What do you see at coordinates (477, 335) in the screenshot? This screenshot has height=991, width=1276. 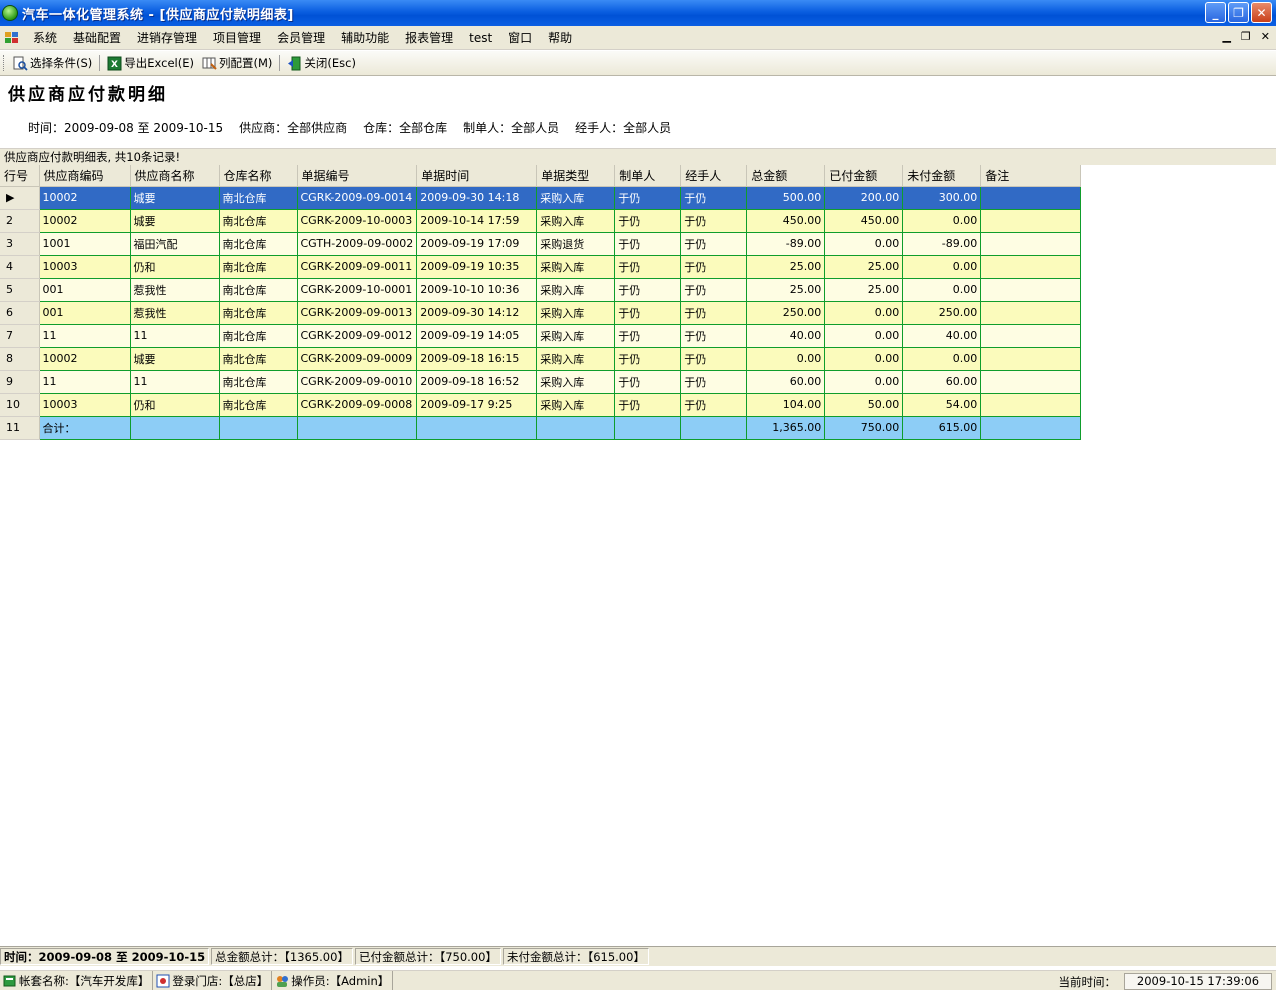 I see `table-cell: 2009-09-19 14:05` at bounding box center [477, 335].